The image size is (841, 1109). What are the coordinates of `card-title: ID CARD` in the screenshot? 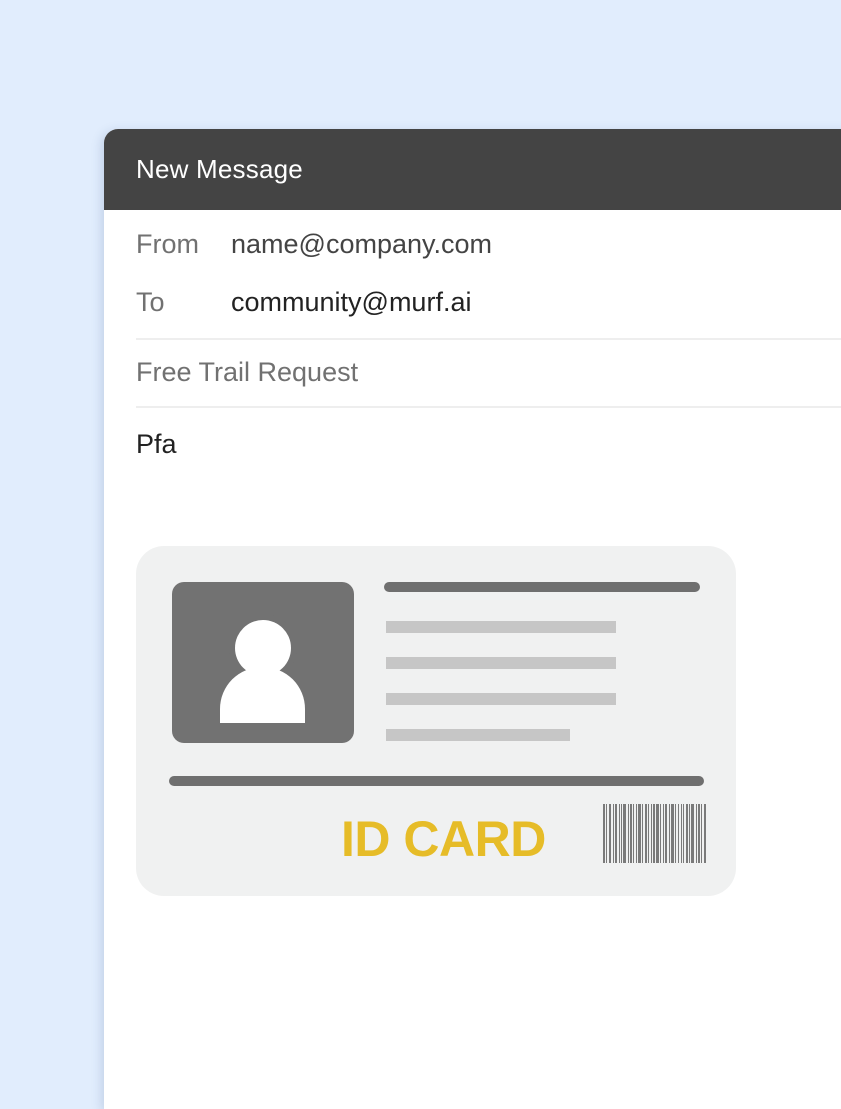 It's located at (443, 839).